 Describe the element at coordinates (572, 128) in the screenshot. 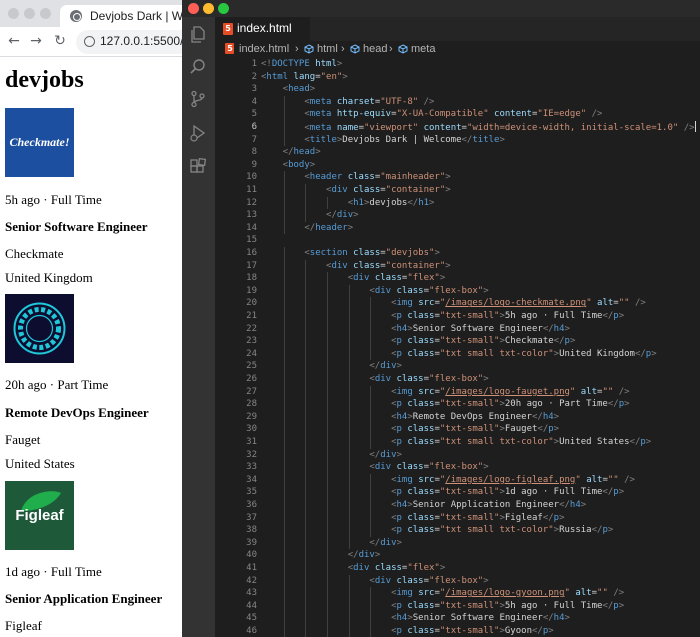

I see `code-token: "width=device-width, initial-scale=1.0"` at that location.